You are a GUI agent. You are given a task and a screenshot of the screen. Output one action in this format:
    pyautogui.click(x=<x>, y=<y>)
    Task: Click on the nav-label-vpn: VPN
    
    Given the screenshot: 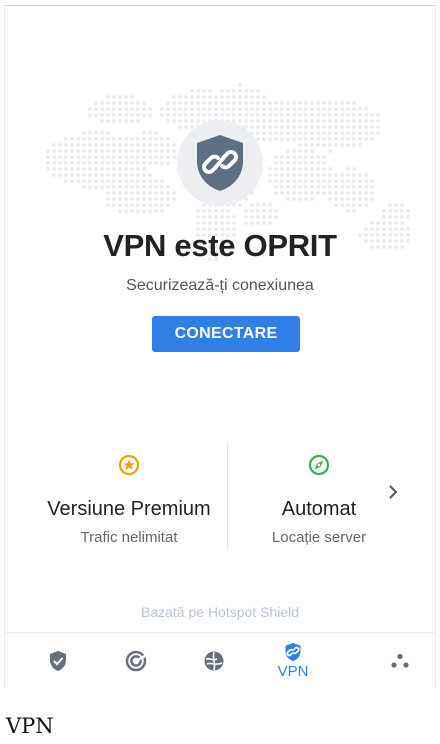 What is the action you would take?
    pyautogui.click(x=293, y=671)
    